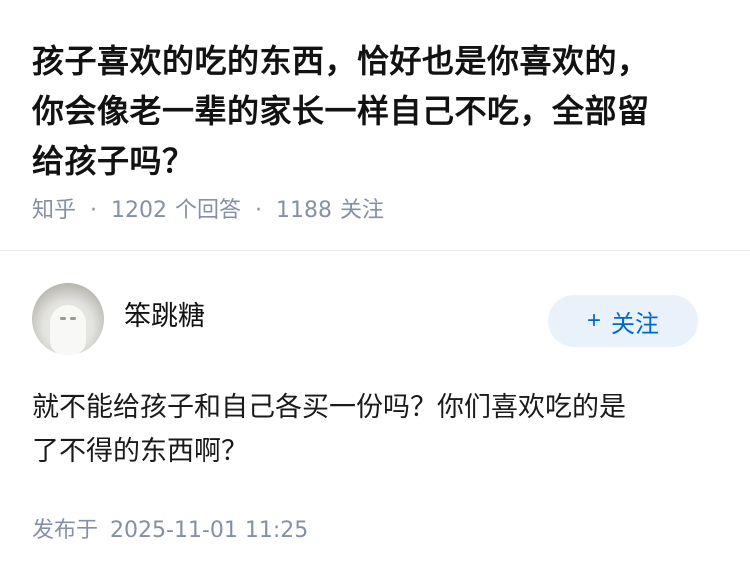  Describe the element at coordinates (68, 330) in the screenshot. I see `snowy-owl-icon` at that location.